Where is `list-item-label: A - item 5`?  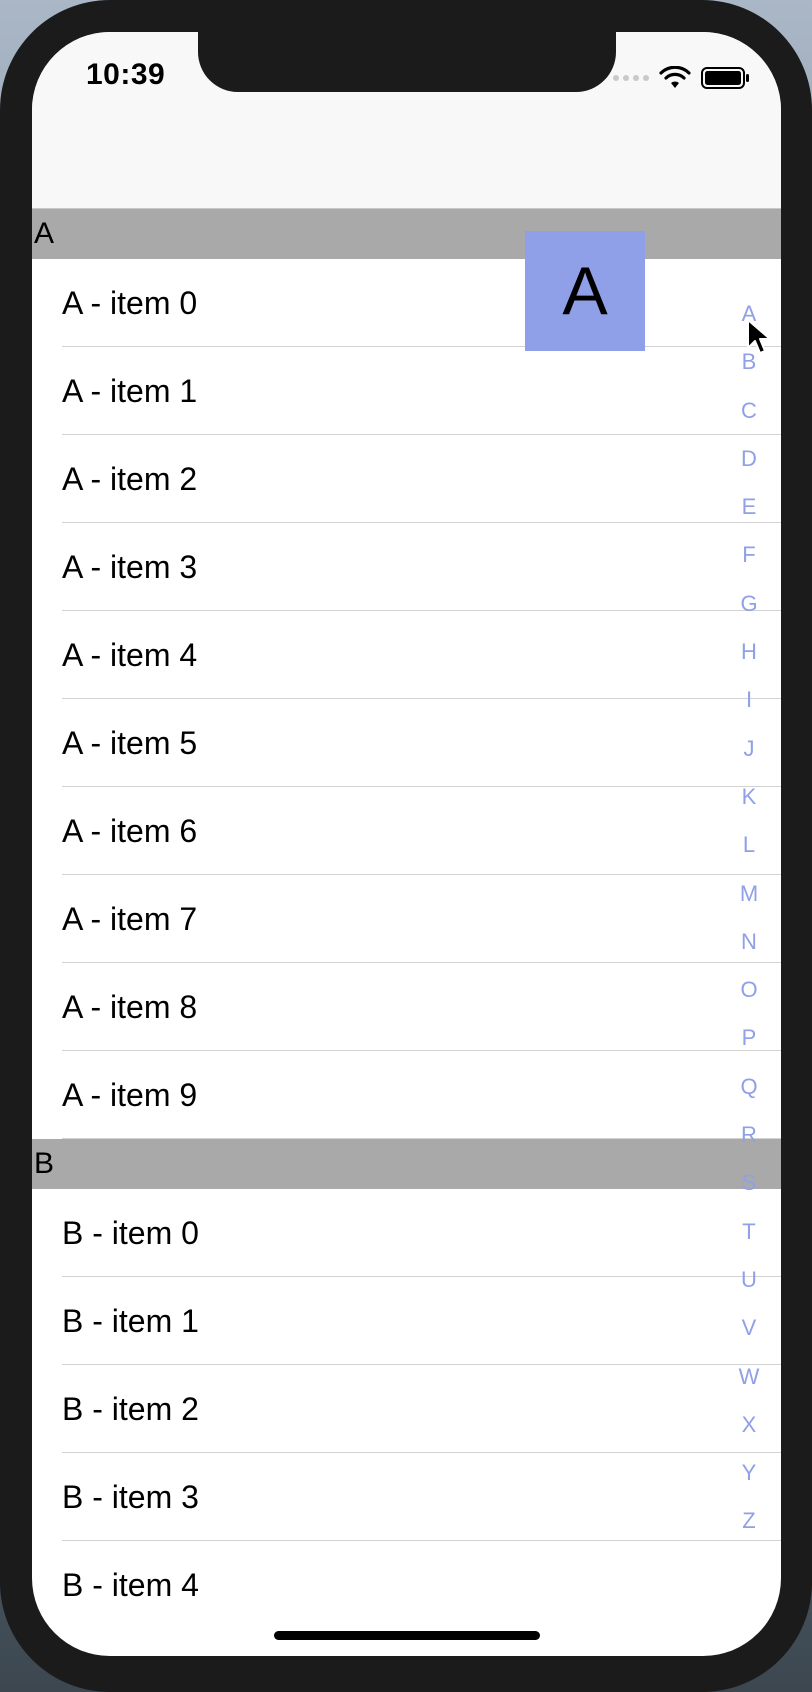
list-item-label: A - item 5 is located at coordinates (130, 743).